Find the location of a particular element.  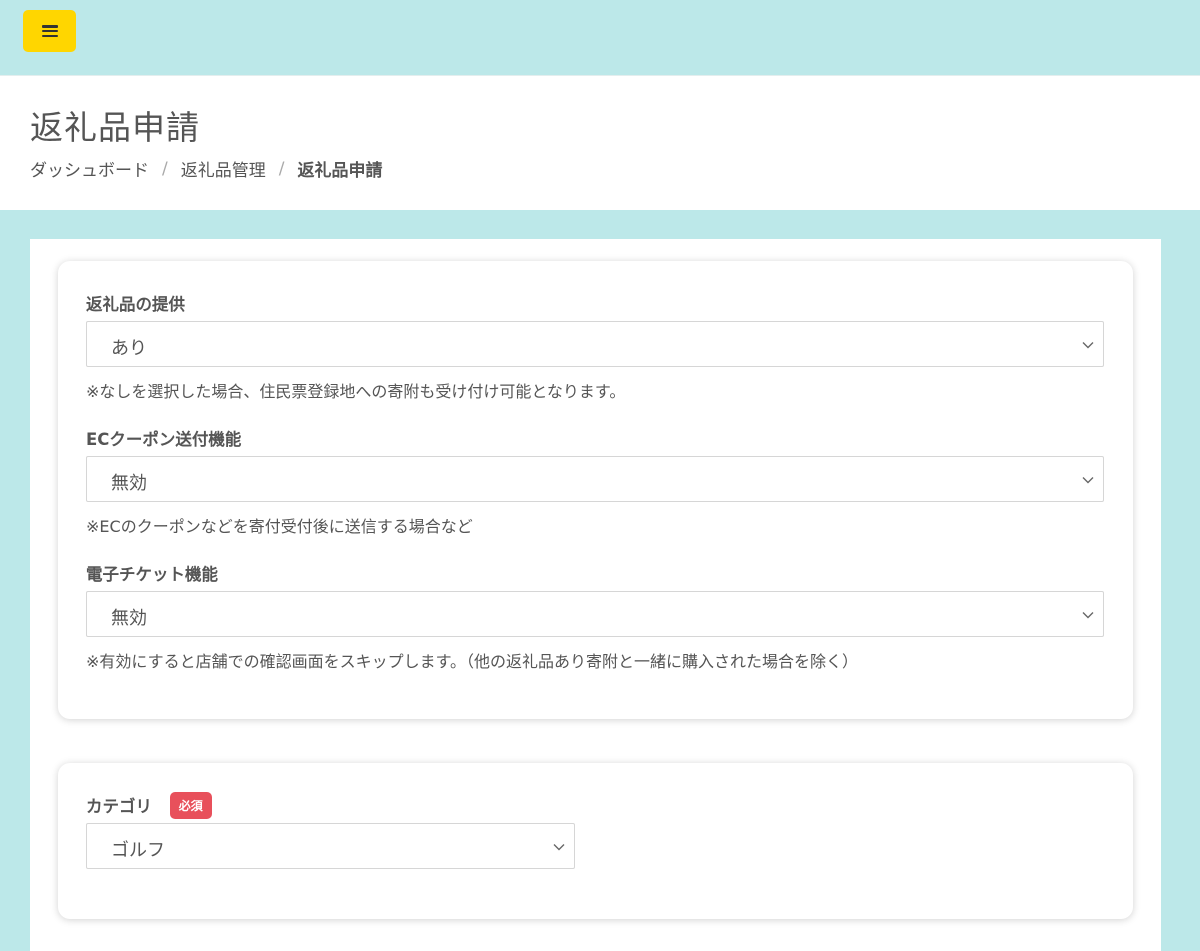

breadcrumb-item-current: 返礼品申請 is located at coordinates (340, 171).